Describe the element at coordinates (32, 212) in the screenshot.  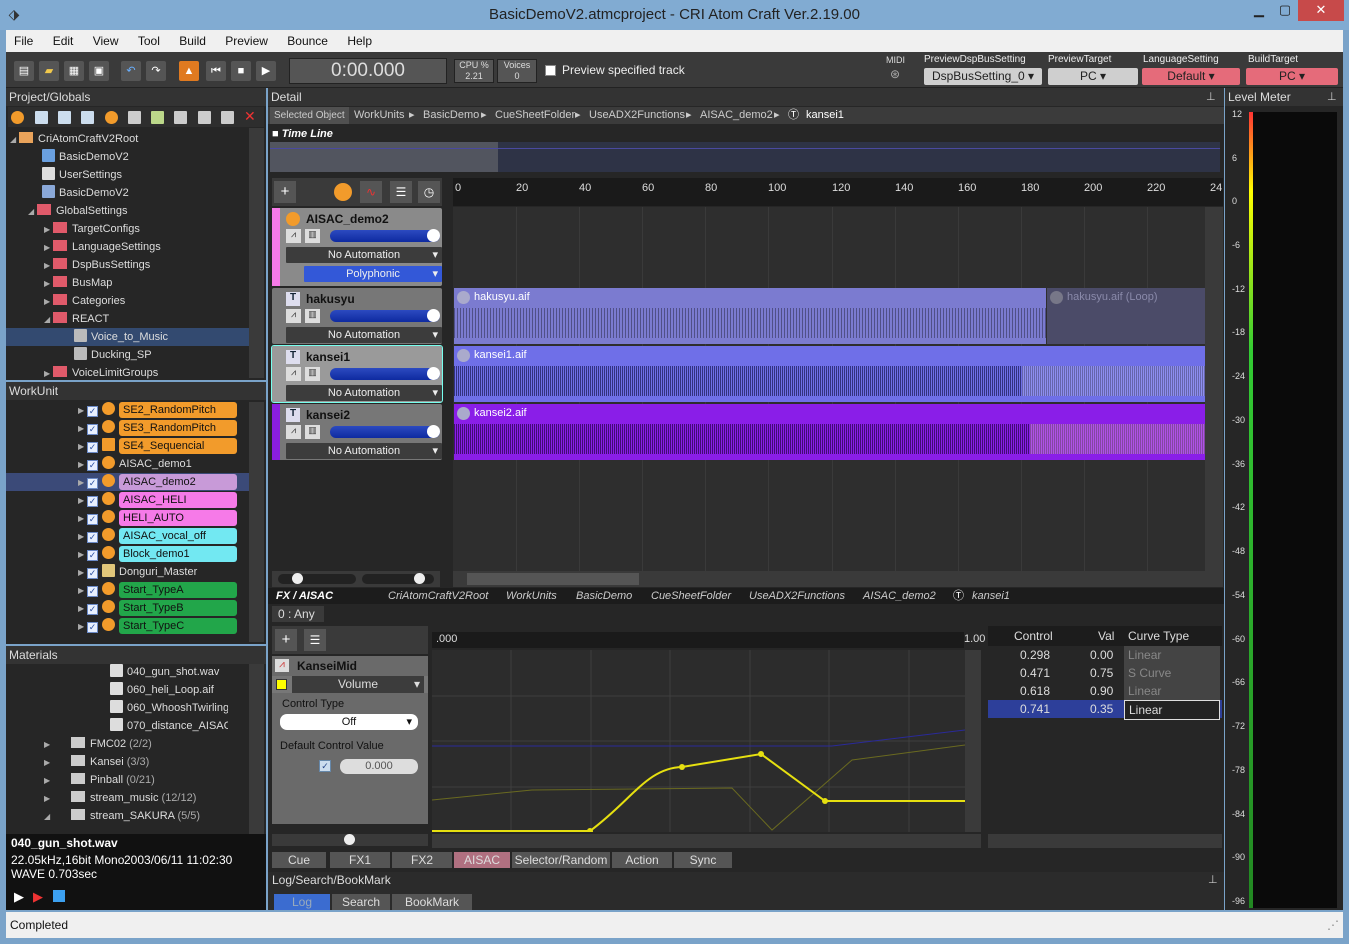
I see `collapse-icon: ◢` at that location.